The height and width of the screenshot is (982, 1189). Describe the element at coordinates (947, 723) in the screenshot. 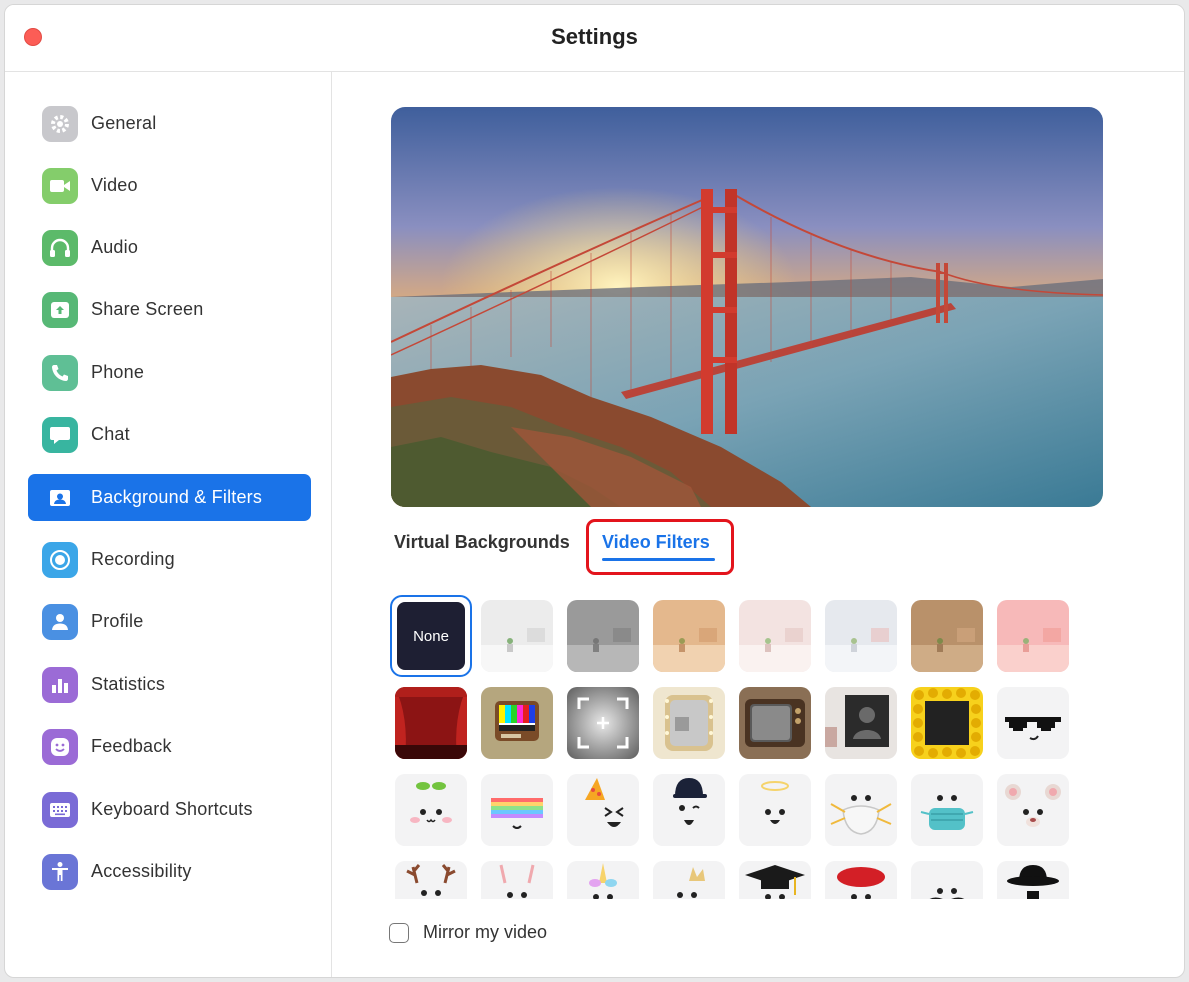

I see `filter-emoji-frame` at that location.